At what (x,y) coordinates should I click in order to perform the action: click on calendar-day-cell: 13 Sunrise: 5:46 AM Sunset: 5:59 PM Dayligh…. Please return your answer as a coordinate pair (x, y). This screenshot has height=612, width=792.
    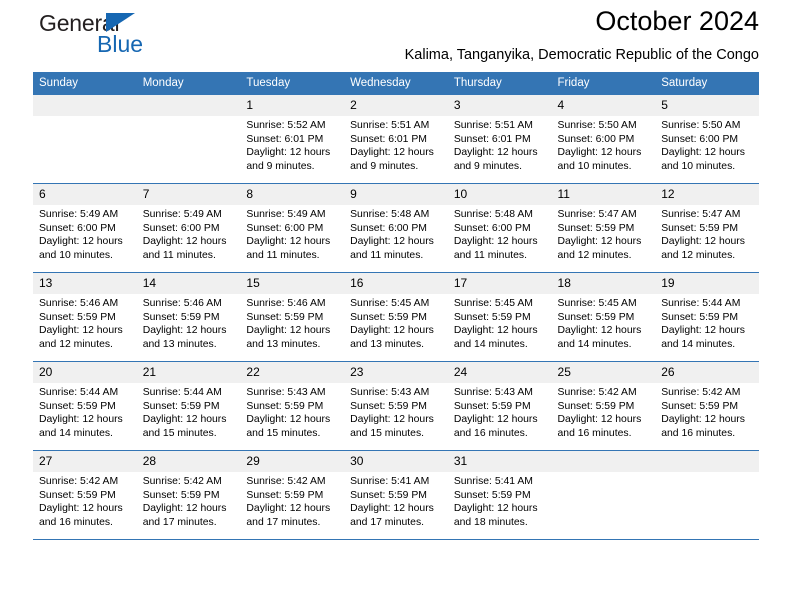
    Looking at the image, I should click on (85, 317).